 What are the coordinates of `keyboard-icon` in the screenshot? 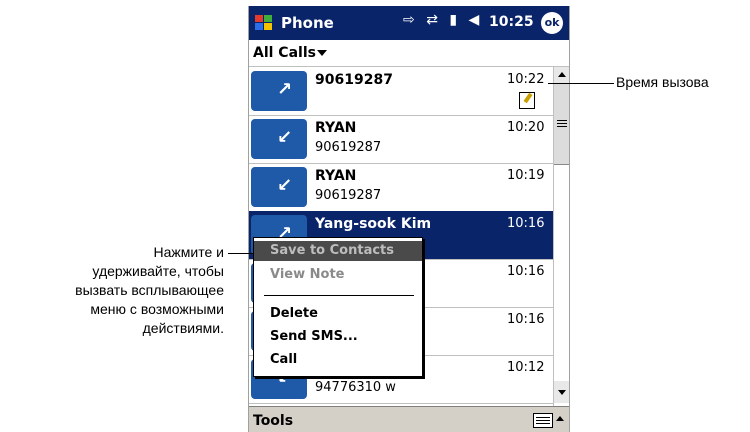 It's located at (543, 420).